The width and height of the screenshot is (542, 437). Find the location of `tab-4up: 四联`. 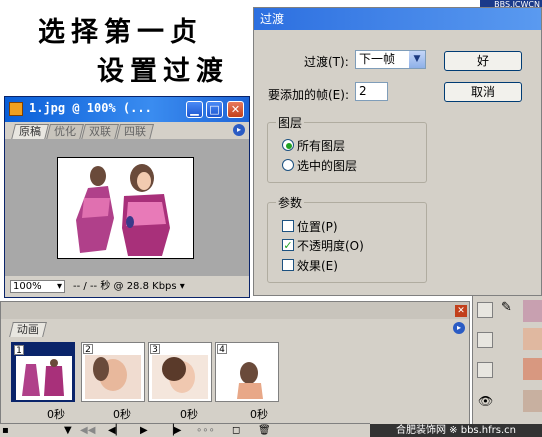

tab-4up: 四联 is located at coordinates (135, 132).